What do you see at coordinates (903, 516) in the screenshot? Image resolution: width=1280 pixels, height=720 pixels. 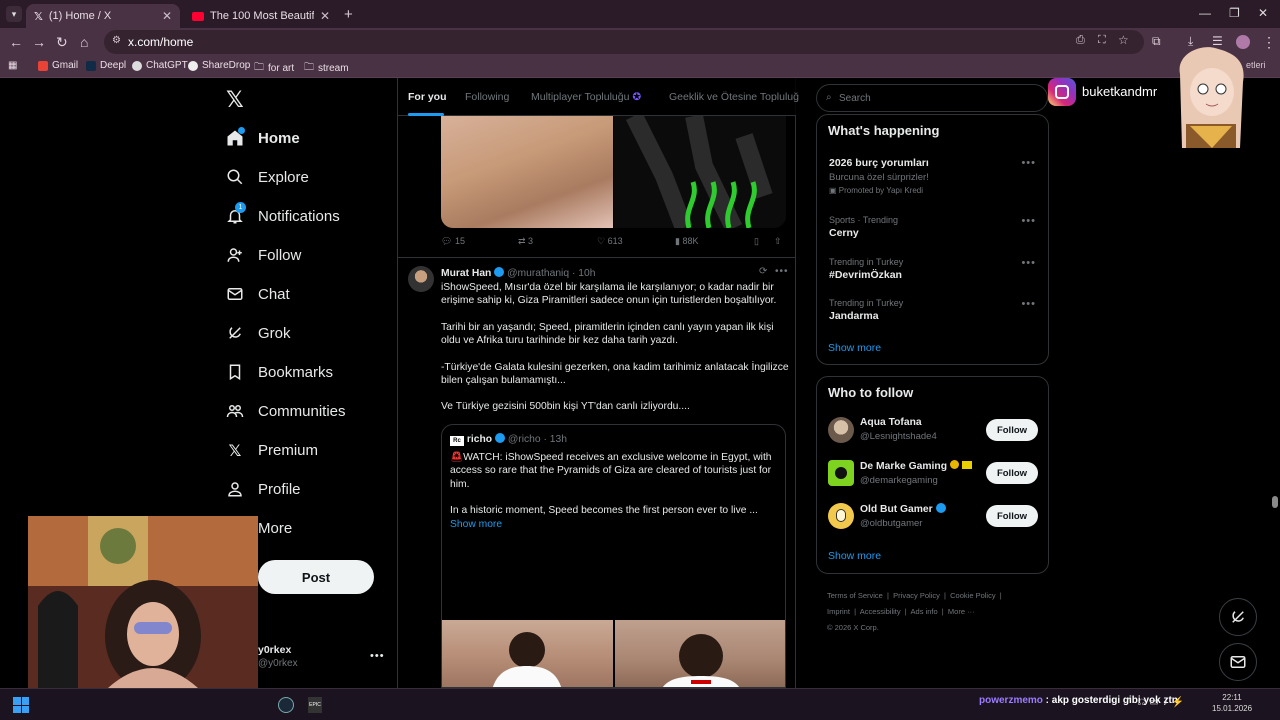 I see `suggested-account: Old But Gamer @oldbutgamer` at bounding box center [903, 516].